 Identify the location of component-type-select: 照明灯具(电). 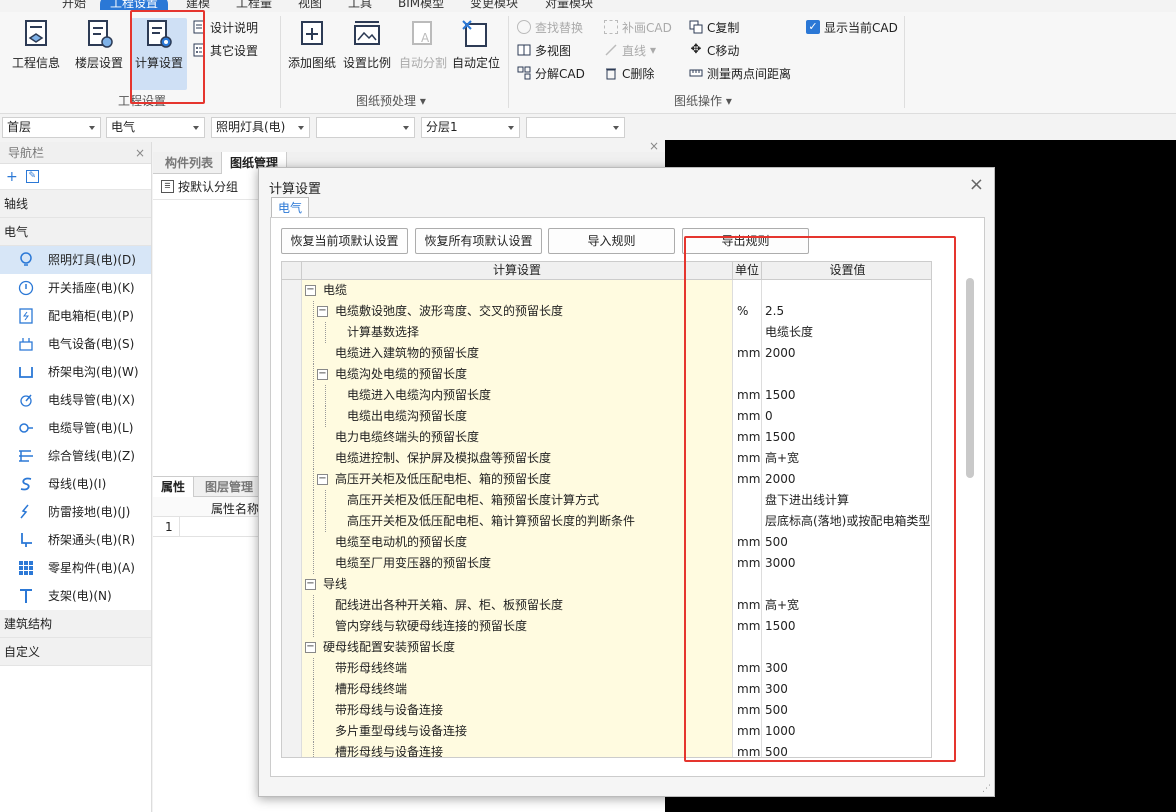
(260, 127).